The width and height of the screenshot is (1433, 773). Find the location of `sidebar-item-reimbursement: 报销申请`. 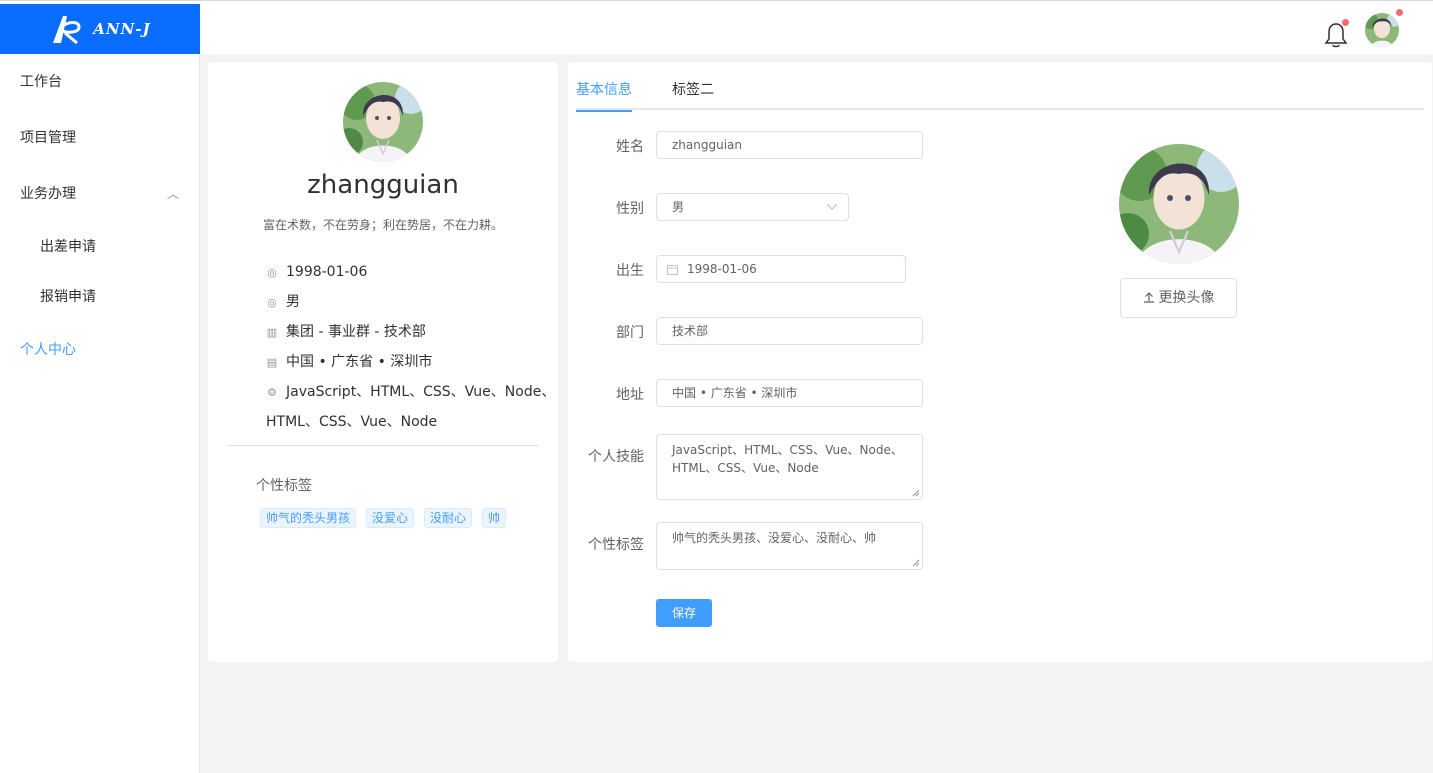

sidebar-item-reimbursement: 报销申请 is located at coordinates (99, 297).